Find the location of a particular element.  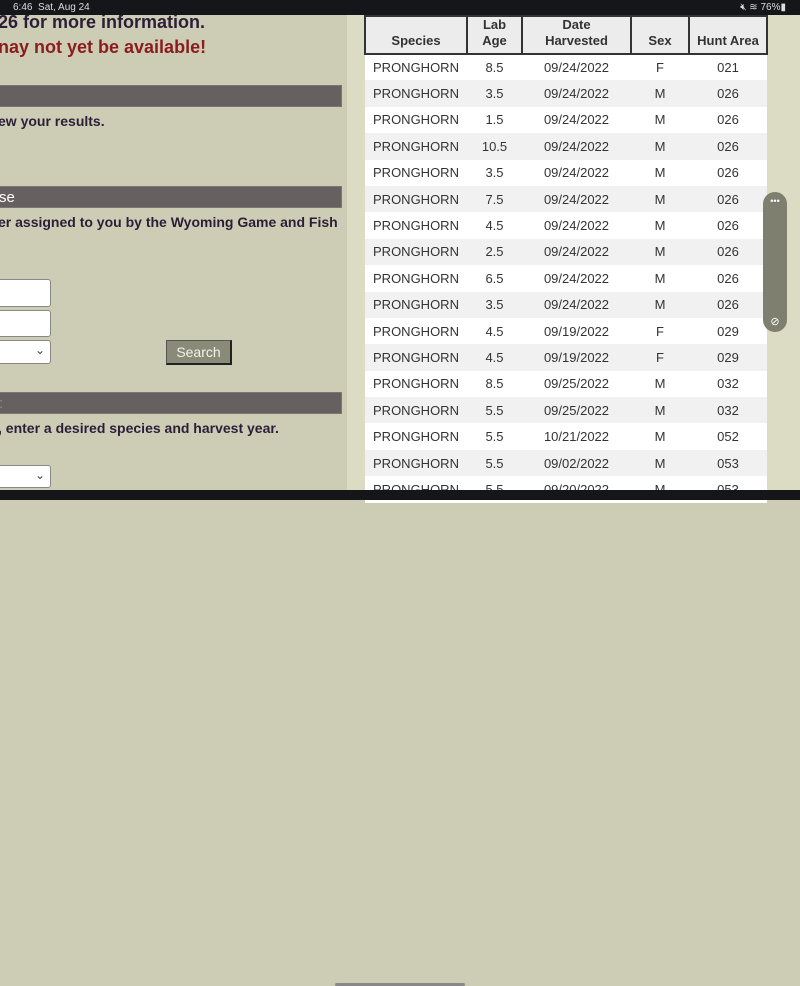

column-header: Sex is located at coordinates (660, 35).